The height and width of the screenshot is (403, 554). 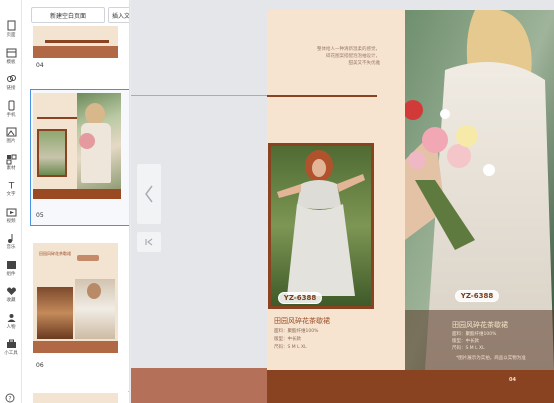 What do you see at coordinates (128, 388) in the screenshot?
I see `chevron-up-icon: ︿` at bounding box center [128, 388].